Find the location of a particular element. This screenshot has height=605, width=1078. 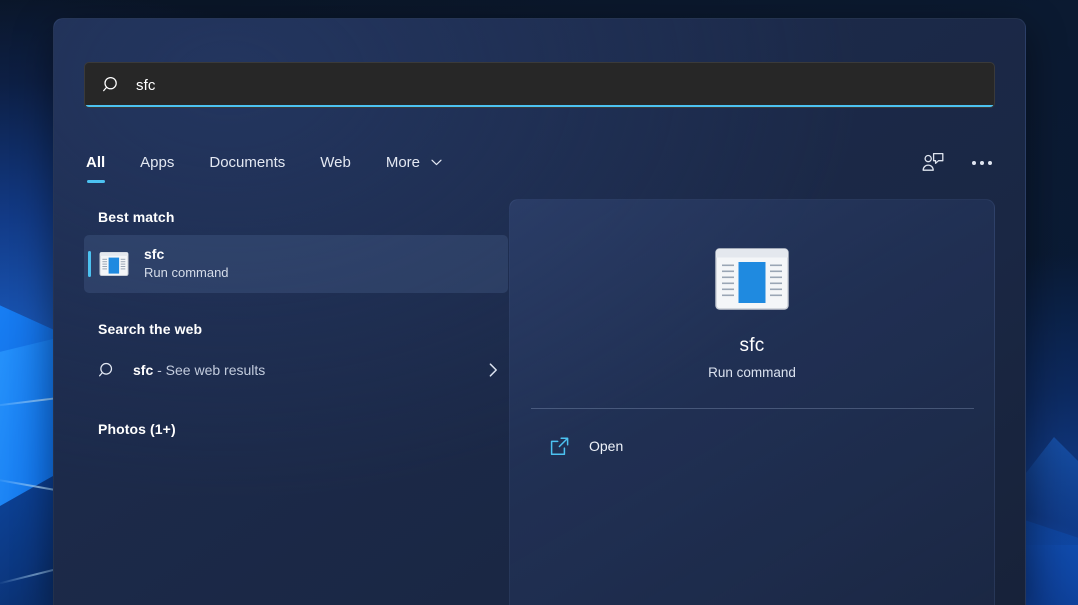

feedback-icon is located at coordinates (933, 161).